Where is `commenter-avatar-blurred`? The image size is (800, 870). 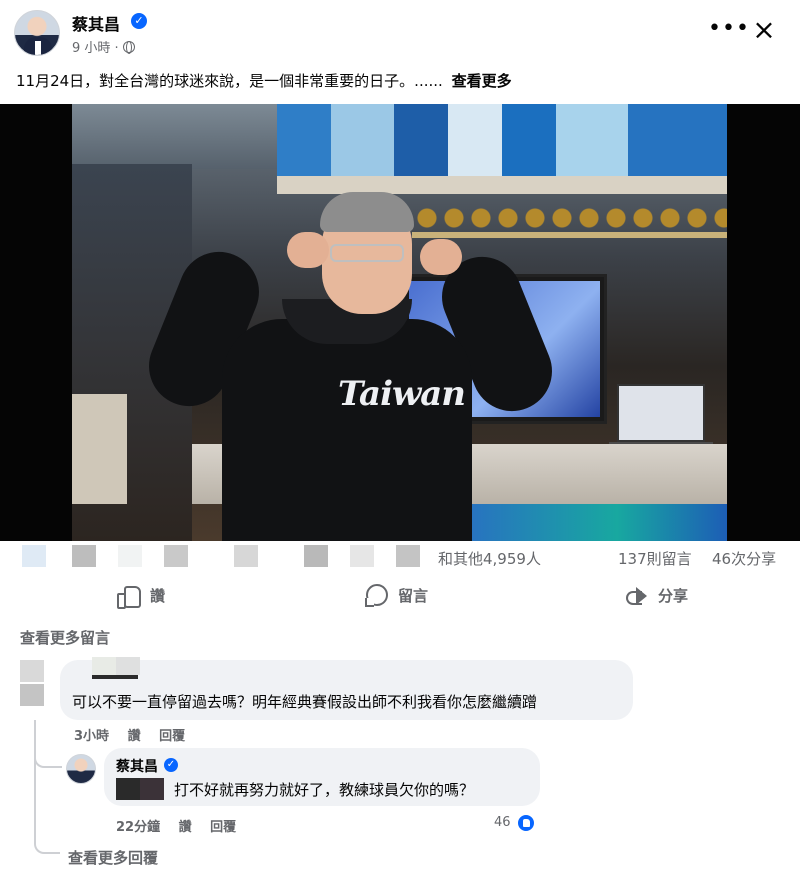 commenter-avatar-blurred is located at coordinates (34, 683).